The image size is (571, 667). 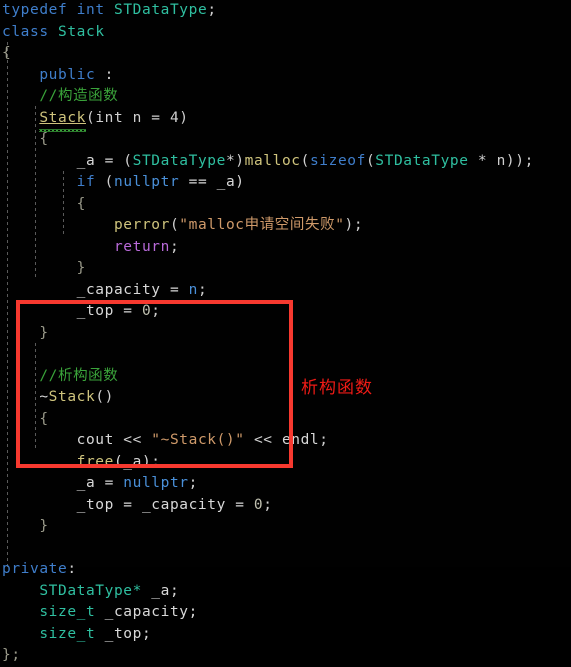 I want to click on token-function-malloc: malloc, so click(x=272, y=160).